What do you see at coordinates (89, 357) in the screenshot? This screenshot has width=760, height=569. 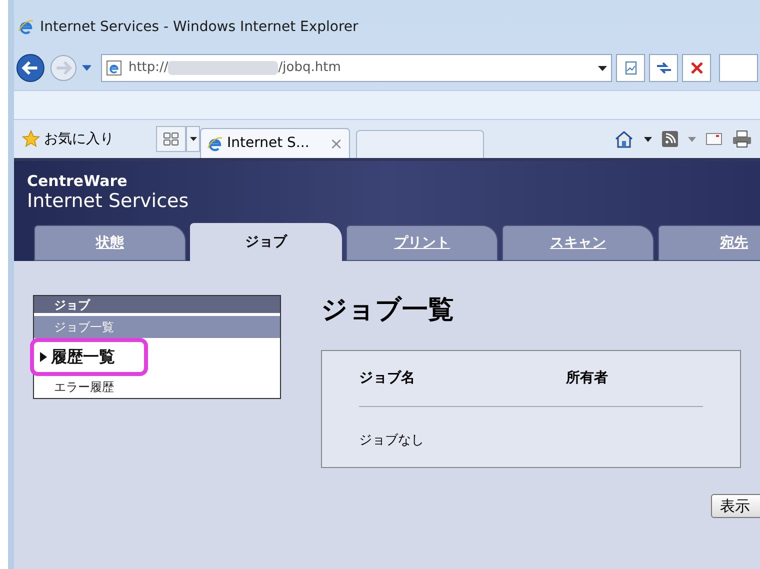 I see `sidebar-item: 履歴一覧` at bounding box center [89, 357].